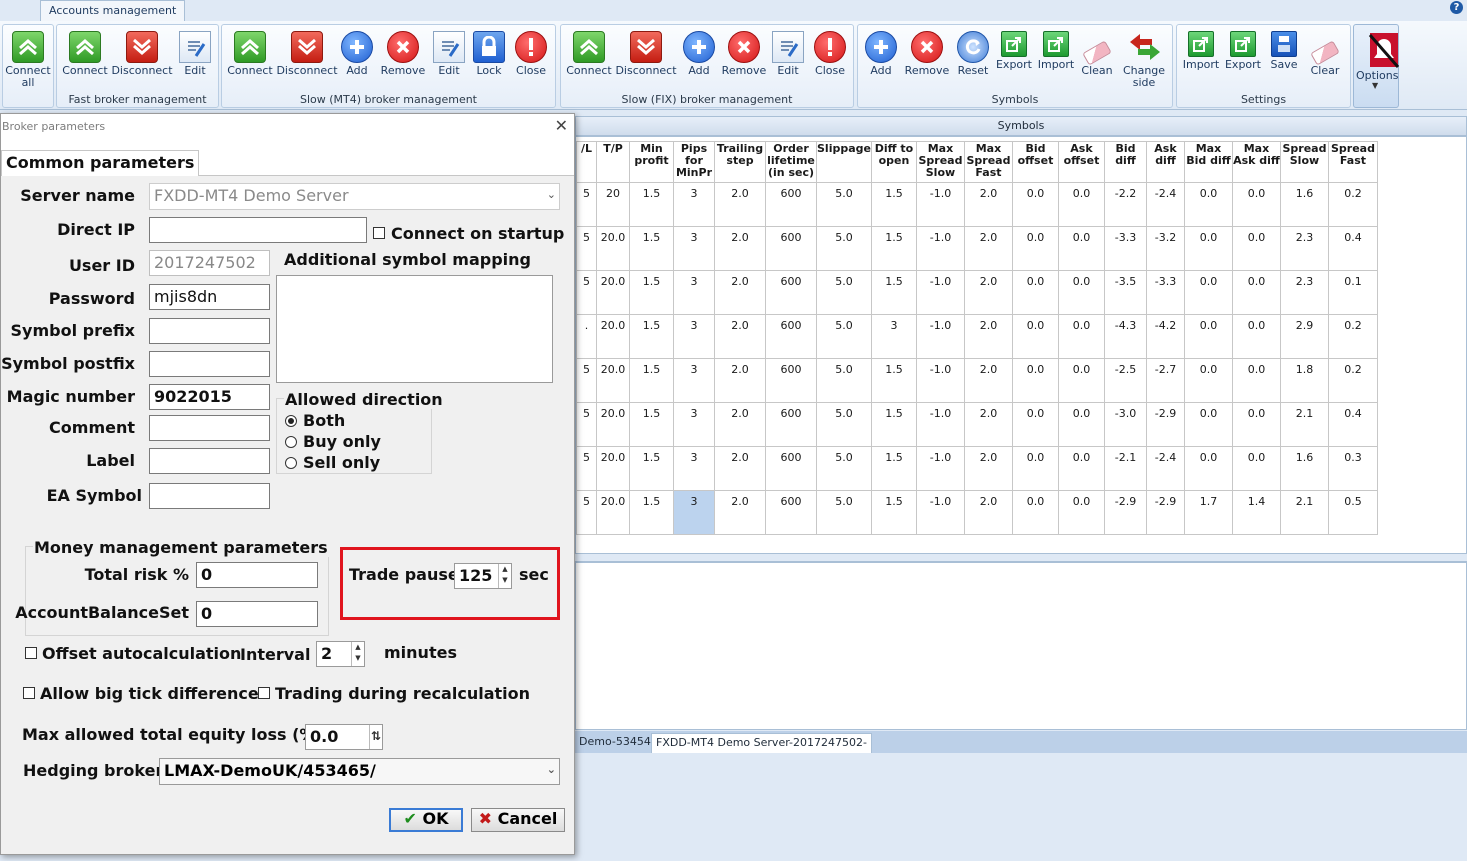 The height and width of the screenshot is (861, 1467). Describe the element at coordinates (651, 162) in the screenshot. I see `column-header: Min profit` at that location.